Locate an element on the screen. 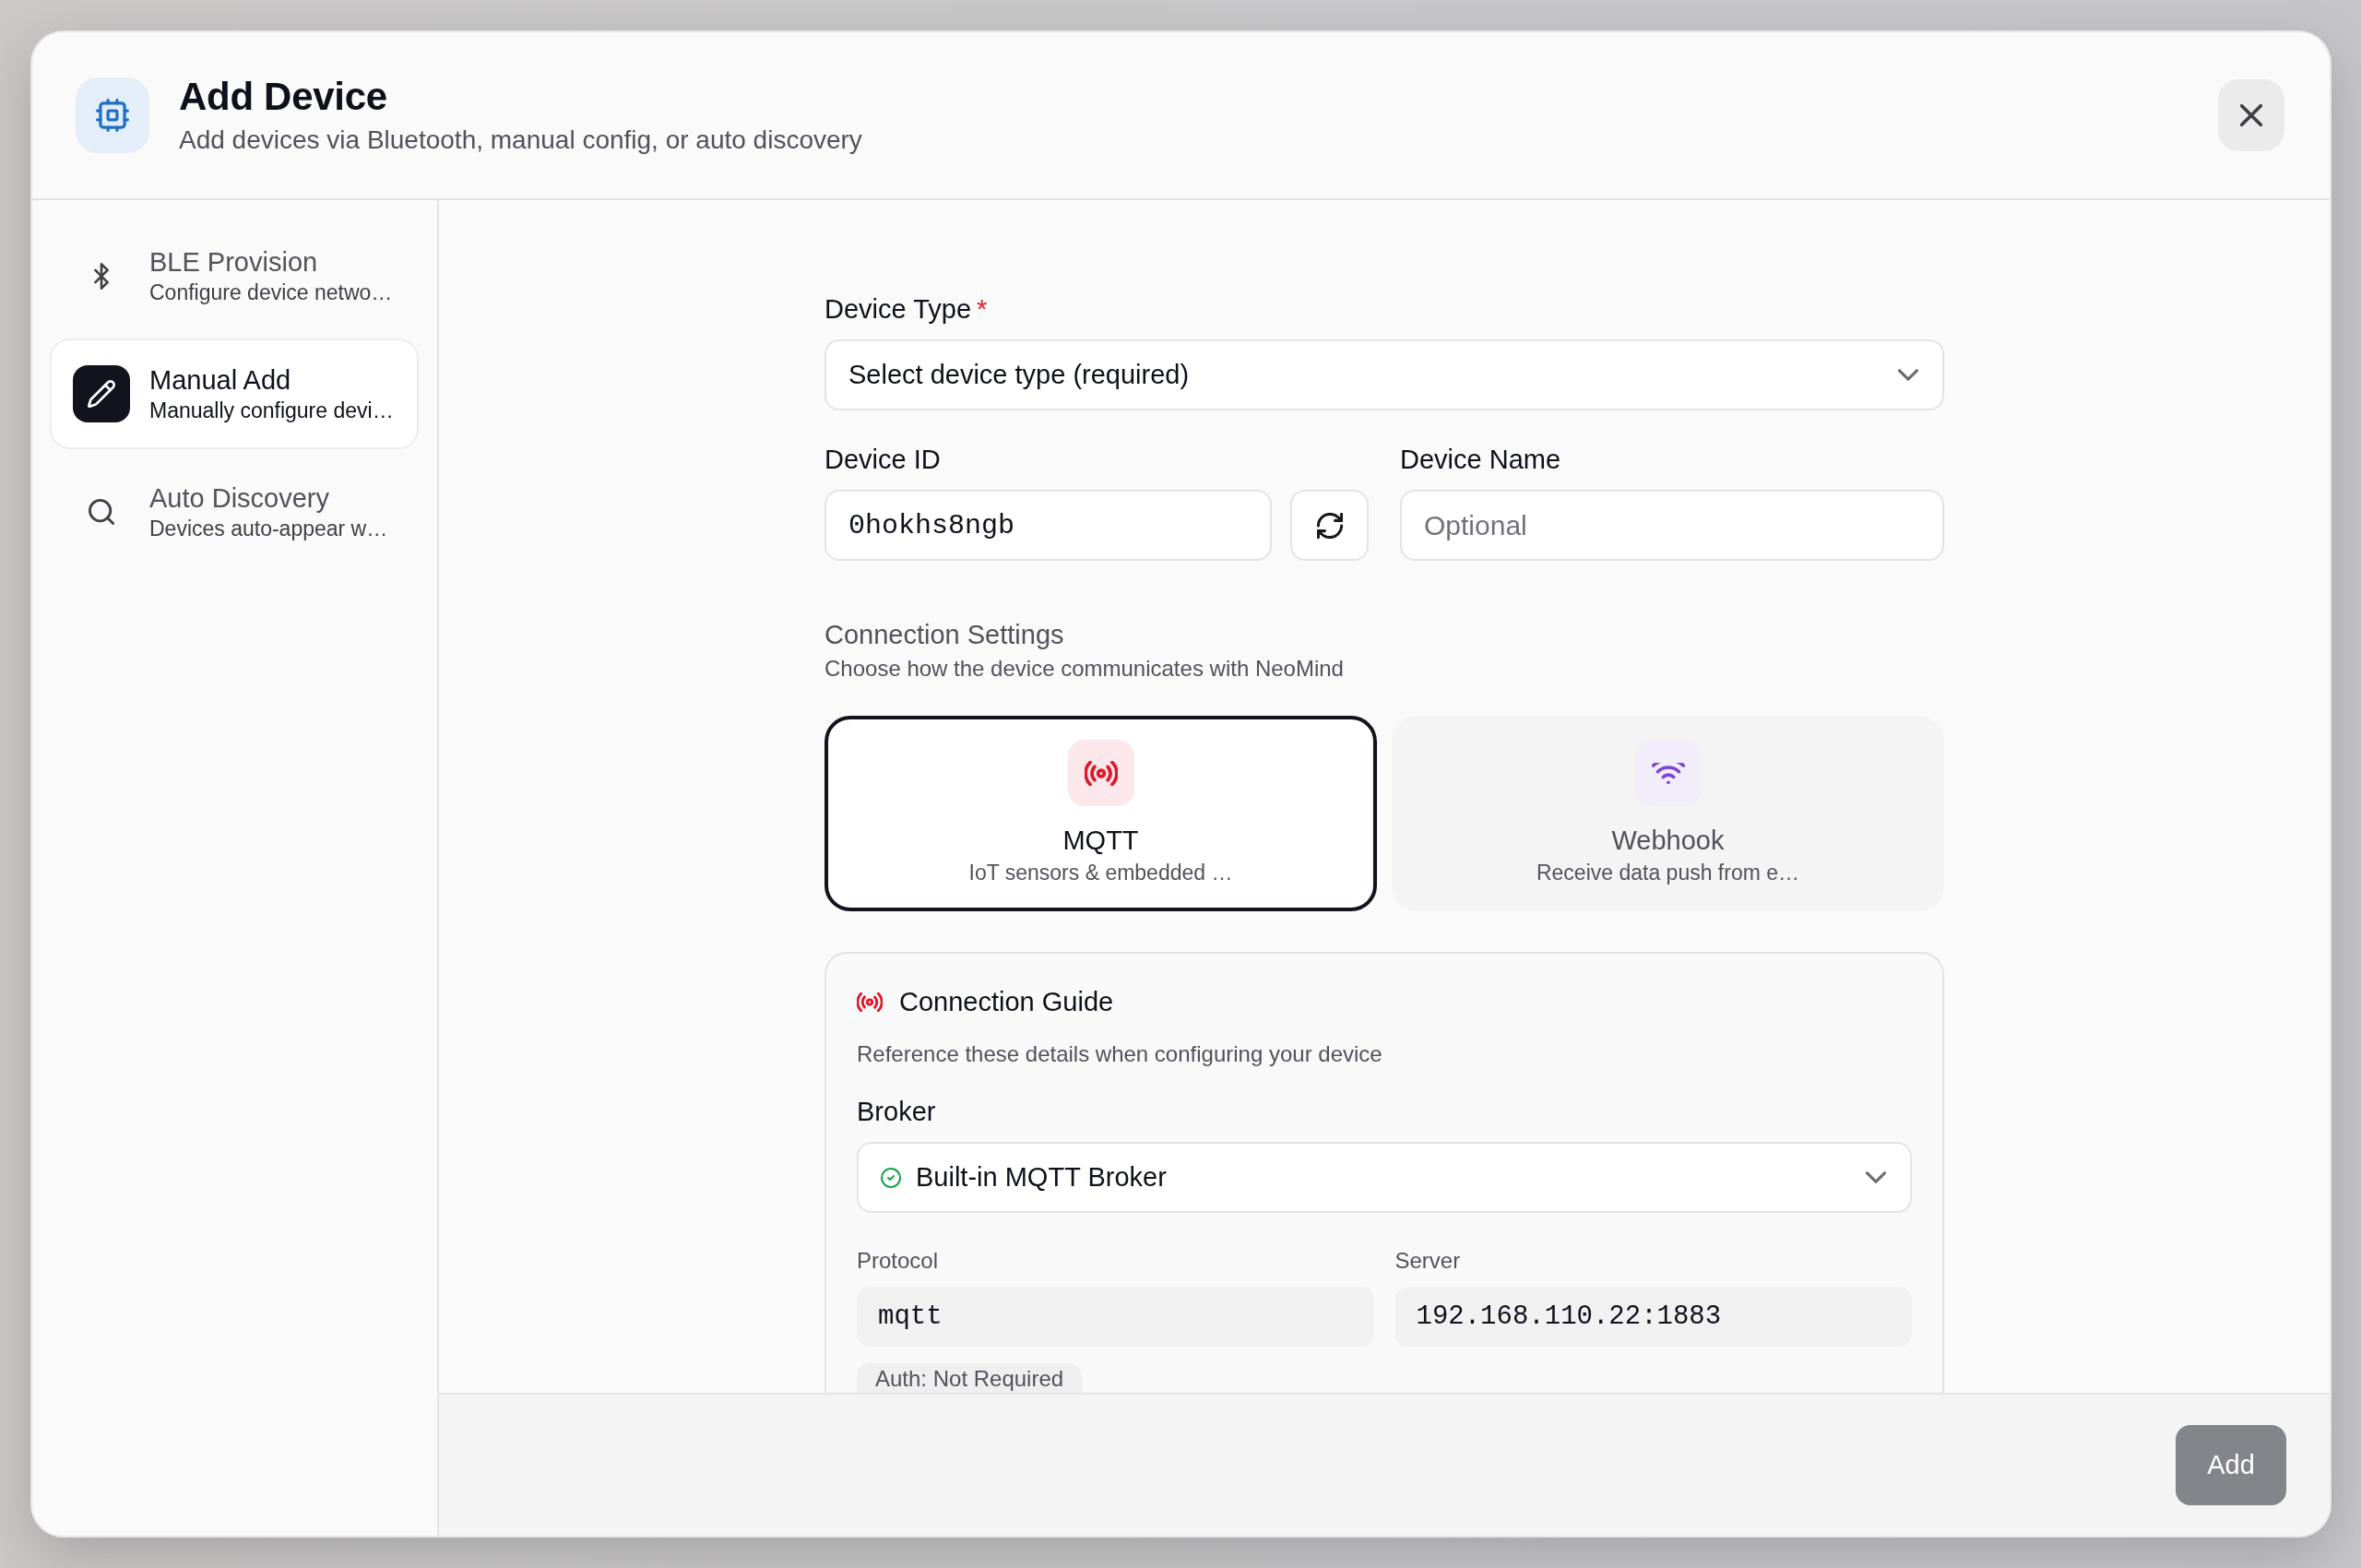 Image resolution: width=2361 pixels, height=1568 pixels. device-id-input: 0hokhs8ngb is located at coordinates (1048, 525).